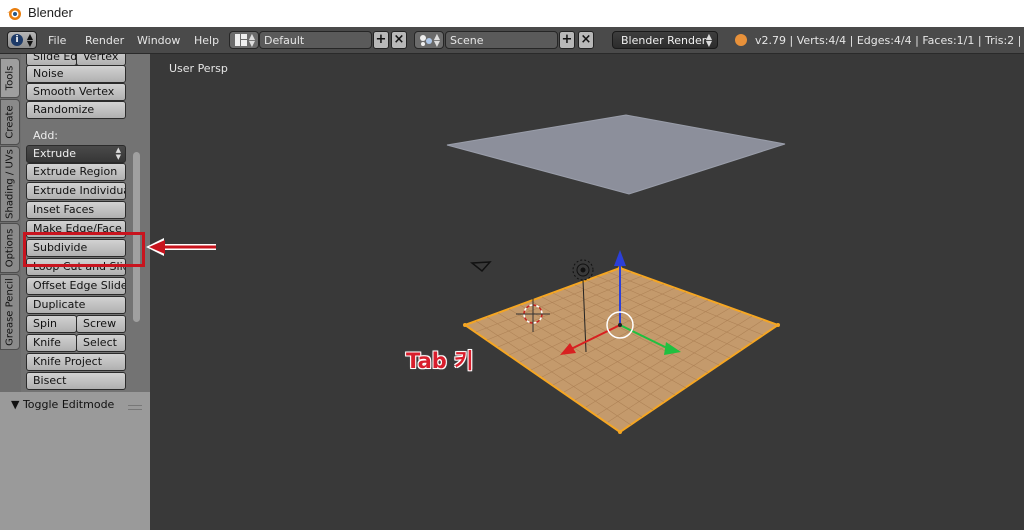 Image resolution: width=1024 pixels, height=530 pixels. What do you see at coordinates (621, 350) in the screenshot?
I see `selected-plane` at bounding box center [621, 350].